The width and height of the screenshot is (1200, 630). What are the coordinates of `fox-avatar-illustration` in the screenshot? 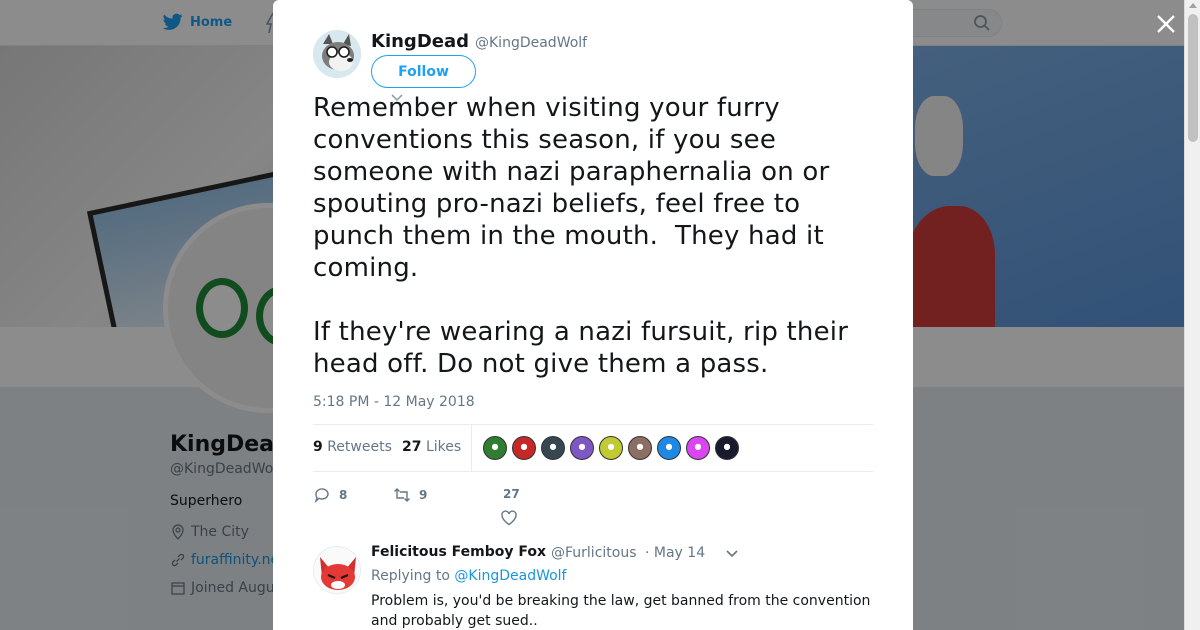 It's located at (337, 570).